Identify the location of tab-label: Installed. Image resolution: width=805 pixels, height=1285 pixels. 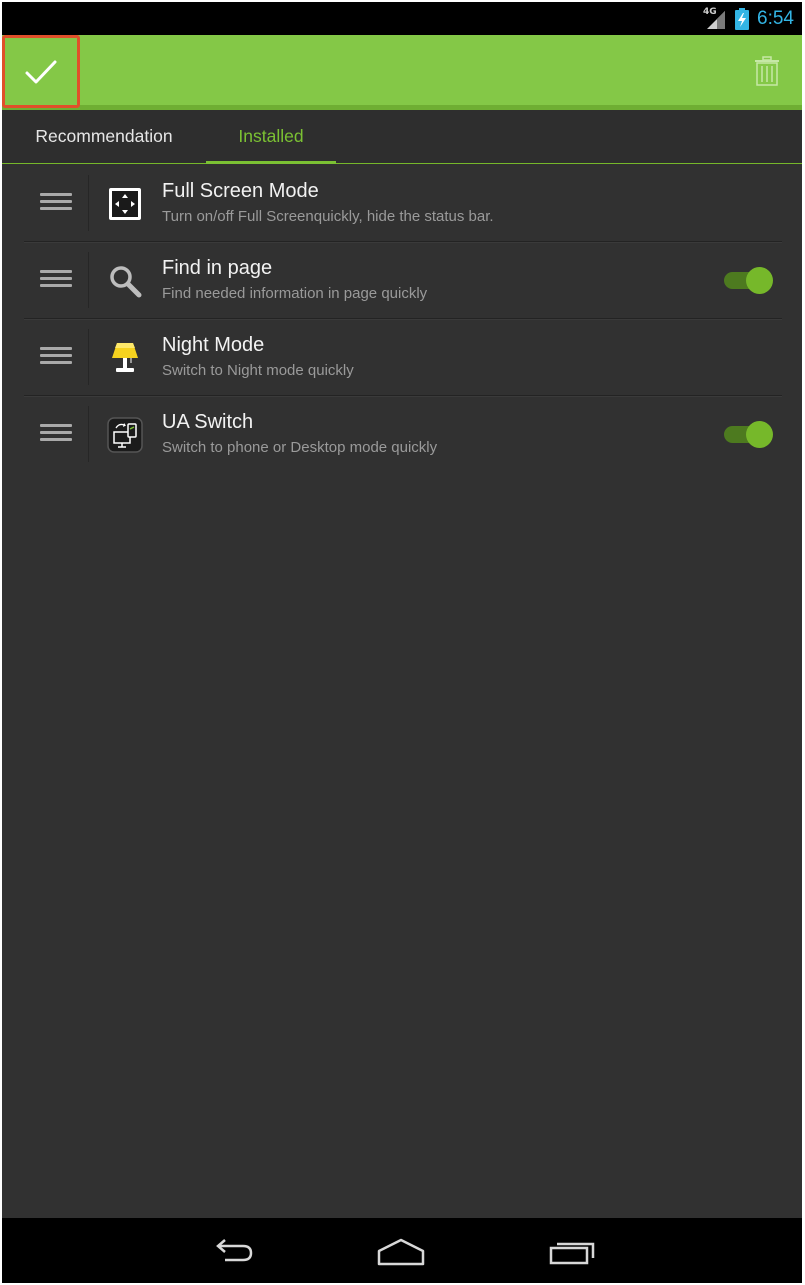
(271, 135).